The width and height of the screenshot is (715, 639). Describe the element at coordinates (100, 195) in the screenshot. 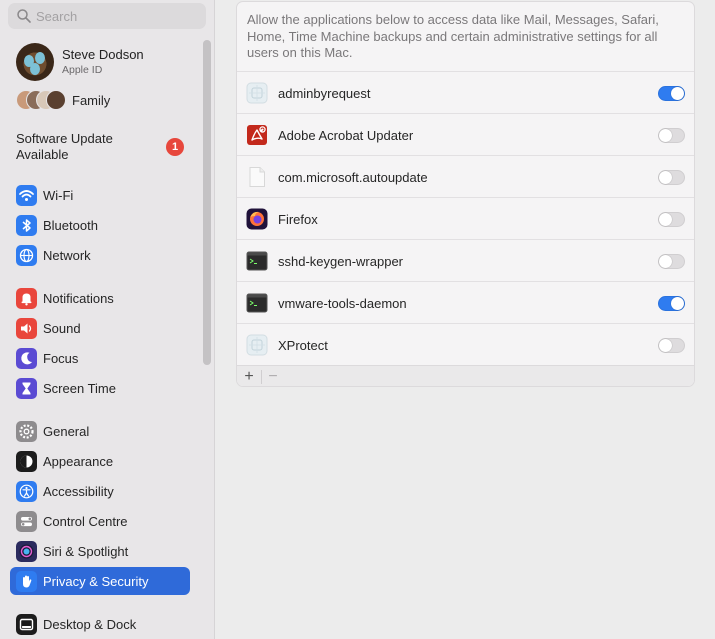

I see `sidebar-item-wi-fi: Wi-Fi` at that location.